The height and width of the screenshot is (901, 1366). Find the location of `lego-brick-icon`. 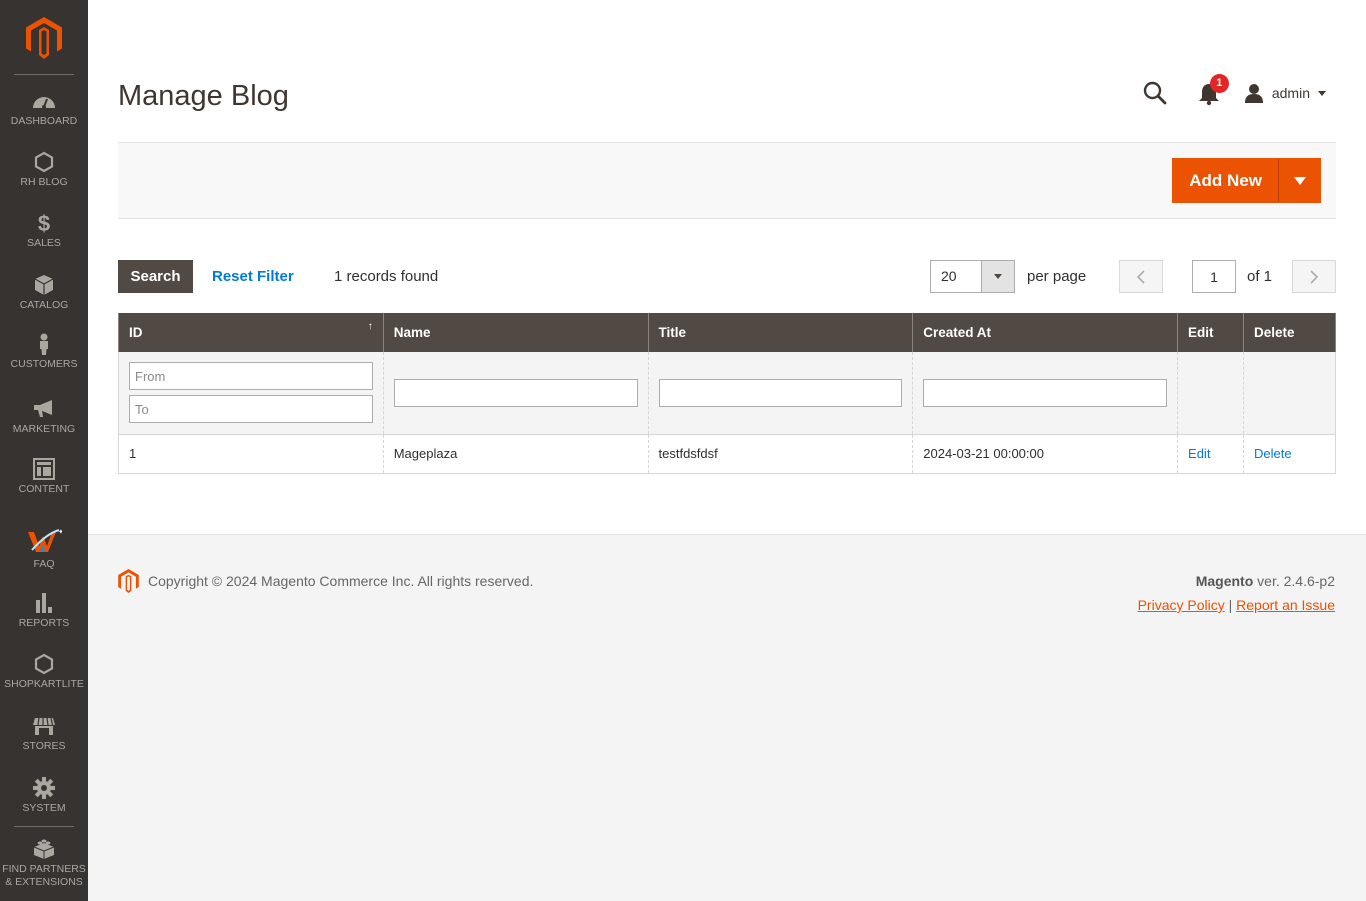

lego-brick-icon is located at coordinates (44, 849).